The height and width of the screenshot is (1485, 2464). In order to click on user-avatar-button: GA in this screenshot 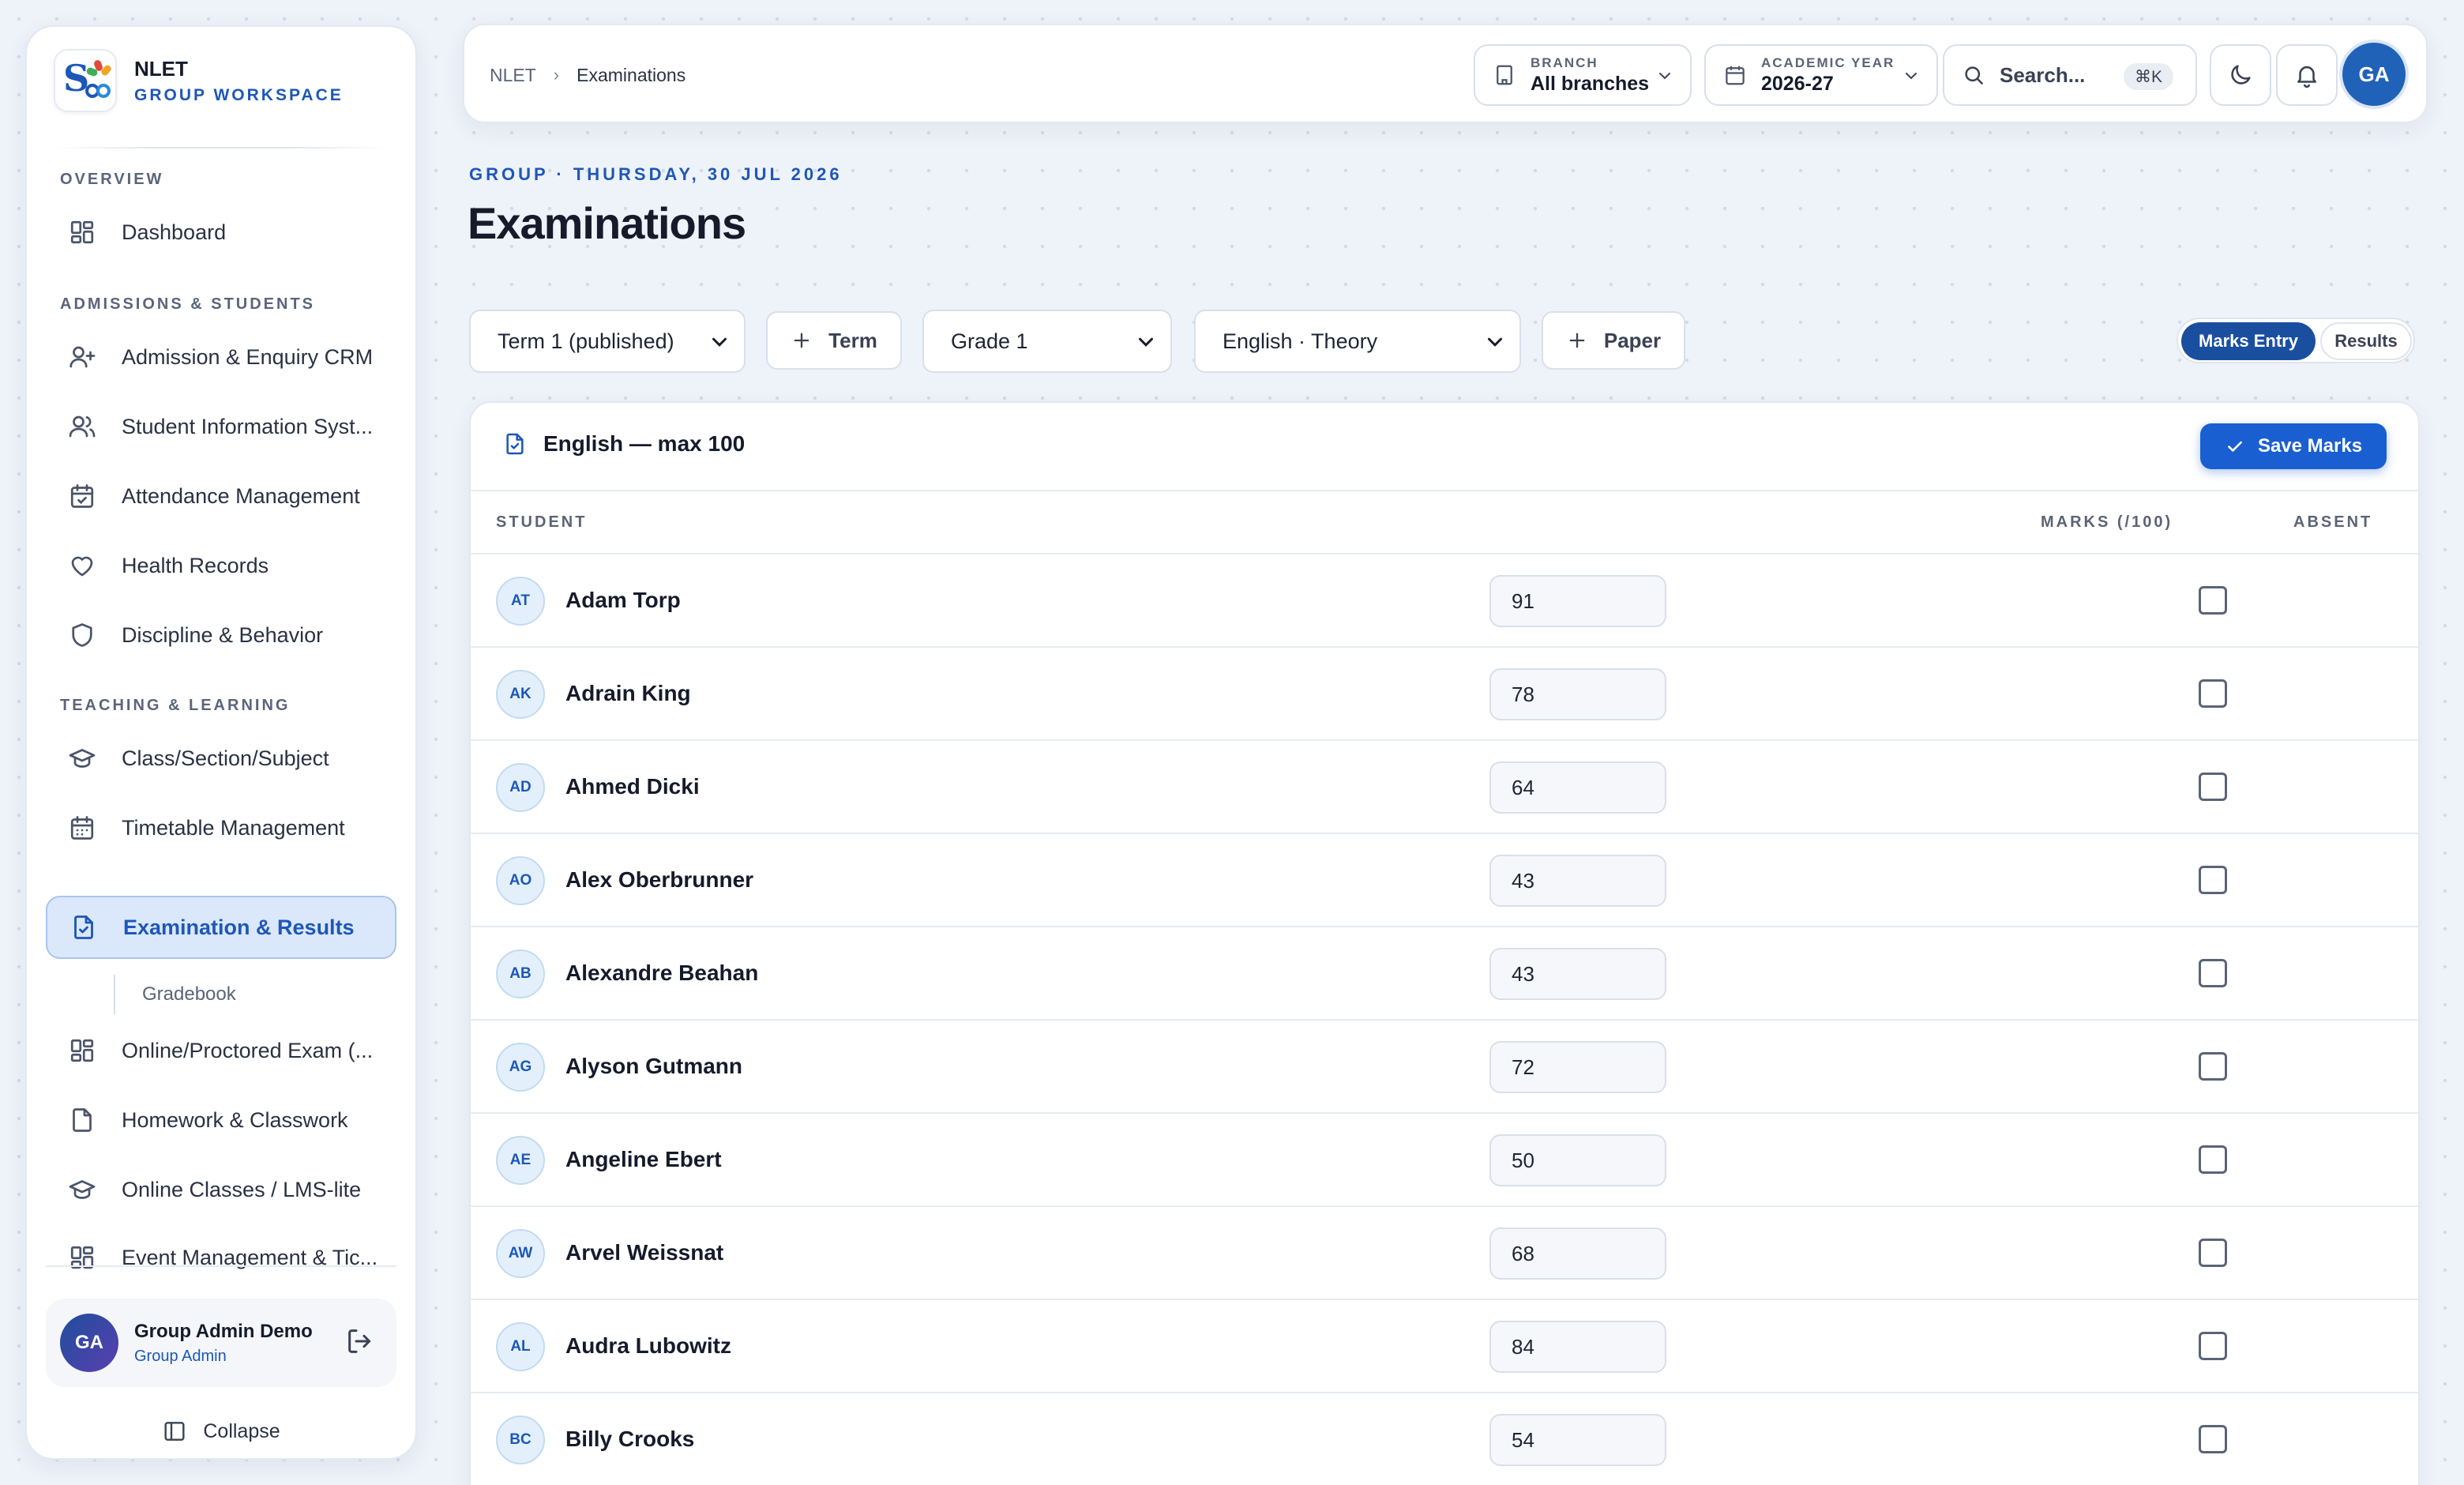, I will do `click(2374, 74)`.